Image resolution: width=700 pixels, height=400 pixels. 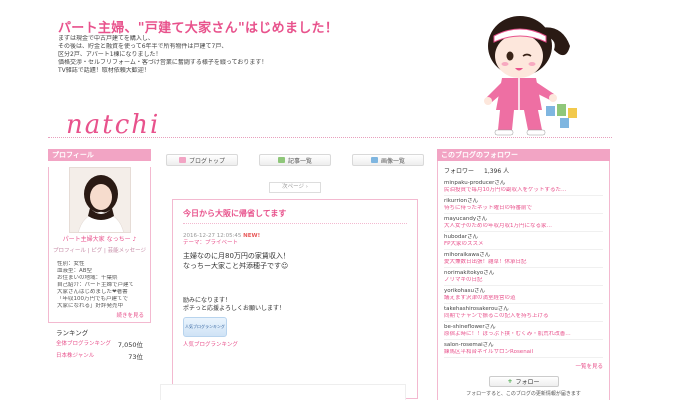 What do you see at coordinates (497, 171) in the screenshot?
I see `follower-count-value: 1,396 人` at bounding box center [497, 171].